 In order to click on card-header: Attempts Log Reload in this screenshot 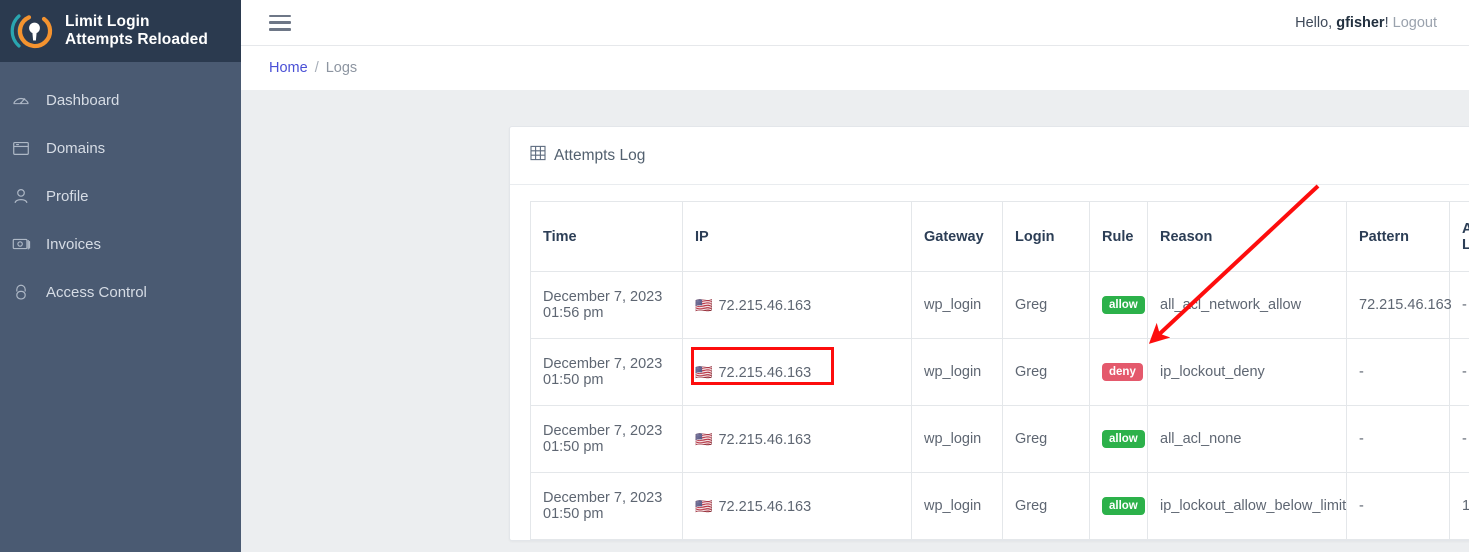, I will do `click(989, 156)`.